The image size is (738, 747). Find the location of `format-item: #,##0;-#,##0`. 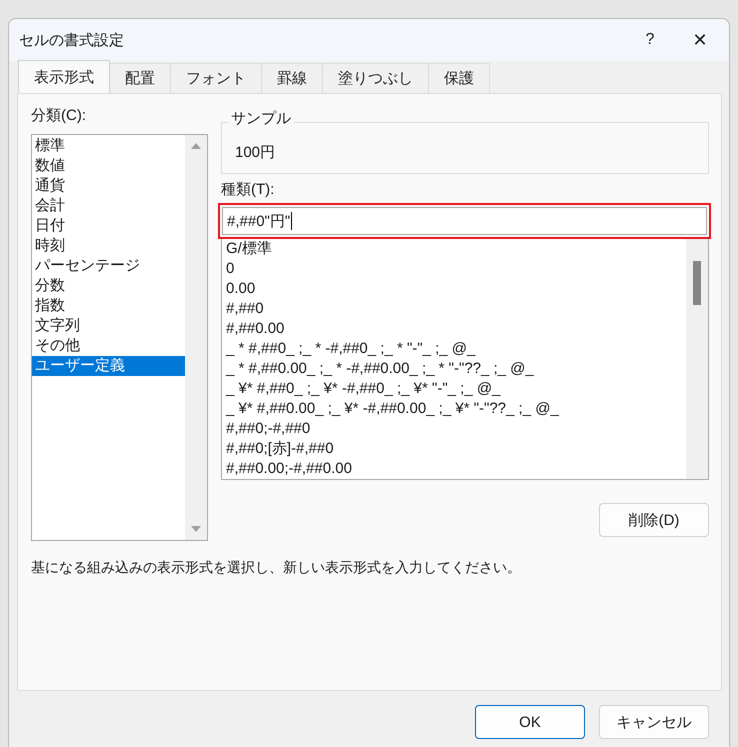

format-item: #,##0;-#,##0 is located at coordinates (456, 429).